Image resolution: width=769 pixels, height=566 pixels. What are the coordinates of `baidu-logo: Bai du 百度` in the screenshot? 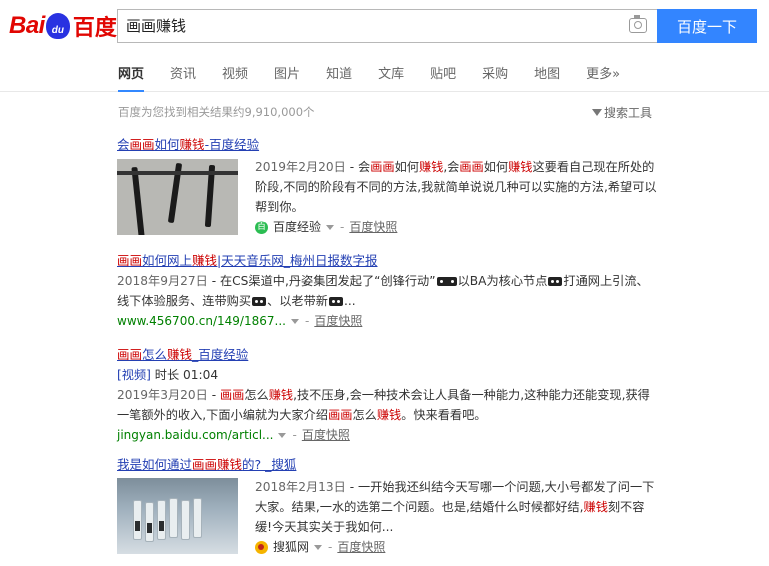 It's located at (63, 26).